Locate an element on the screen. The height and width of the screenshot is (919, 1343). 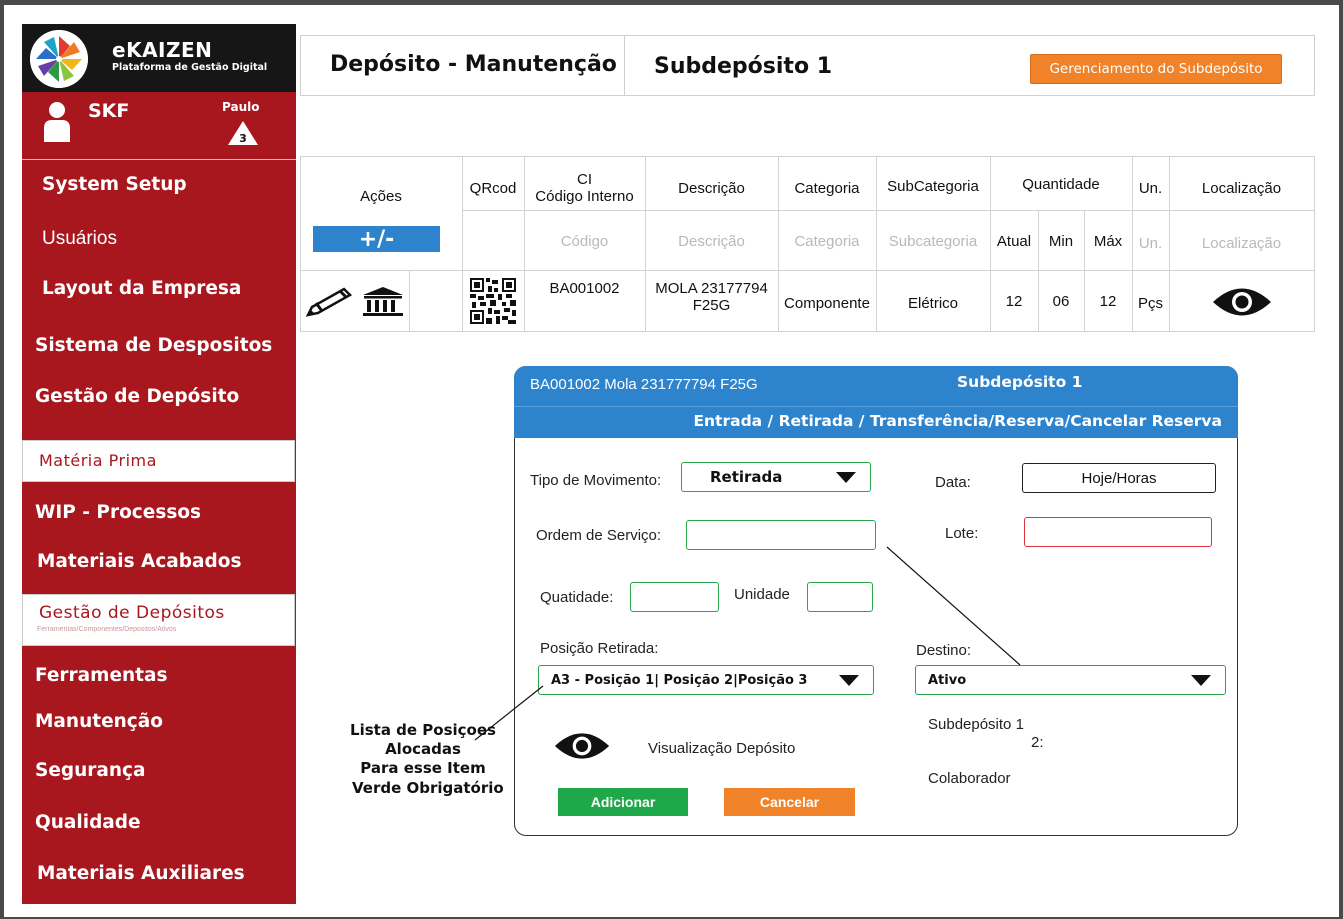
callout-line-ordem is located at coordinates (953, 606).